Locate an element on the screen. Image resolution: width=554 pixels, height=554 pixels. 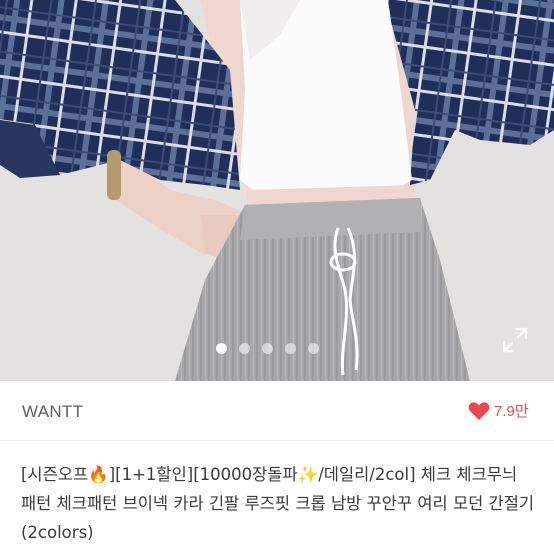
image-pagination is located at coordinates (267, 348).